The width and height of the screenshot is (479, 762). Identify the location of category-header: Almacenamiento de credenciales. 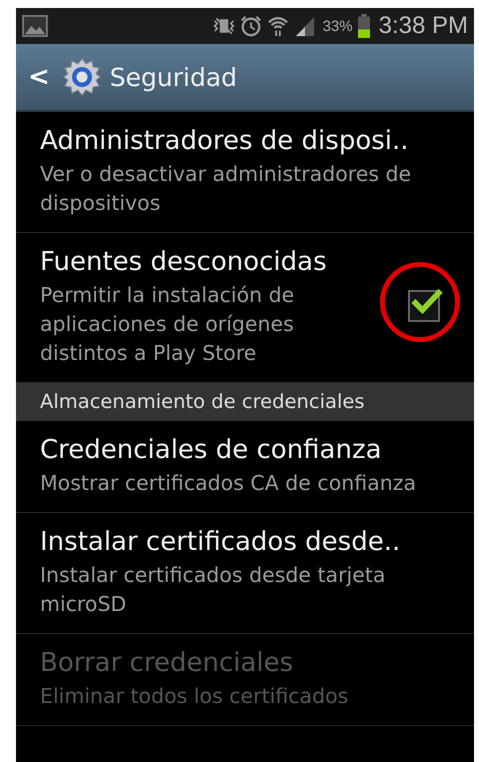
(245, 402).